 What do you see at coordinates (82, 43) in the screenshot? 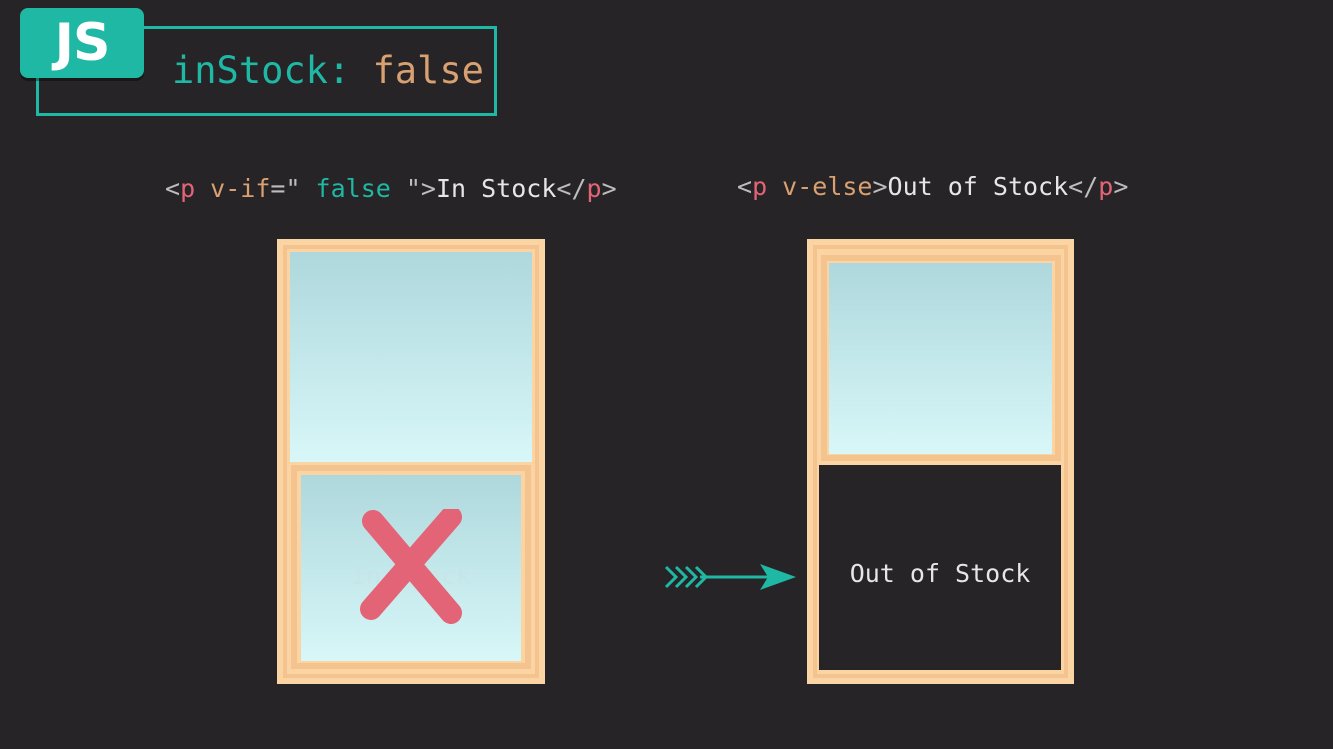
I see `js-badge: JS` at bounding box center [82, 43].